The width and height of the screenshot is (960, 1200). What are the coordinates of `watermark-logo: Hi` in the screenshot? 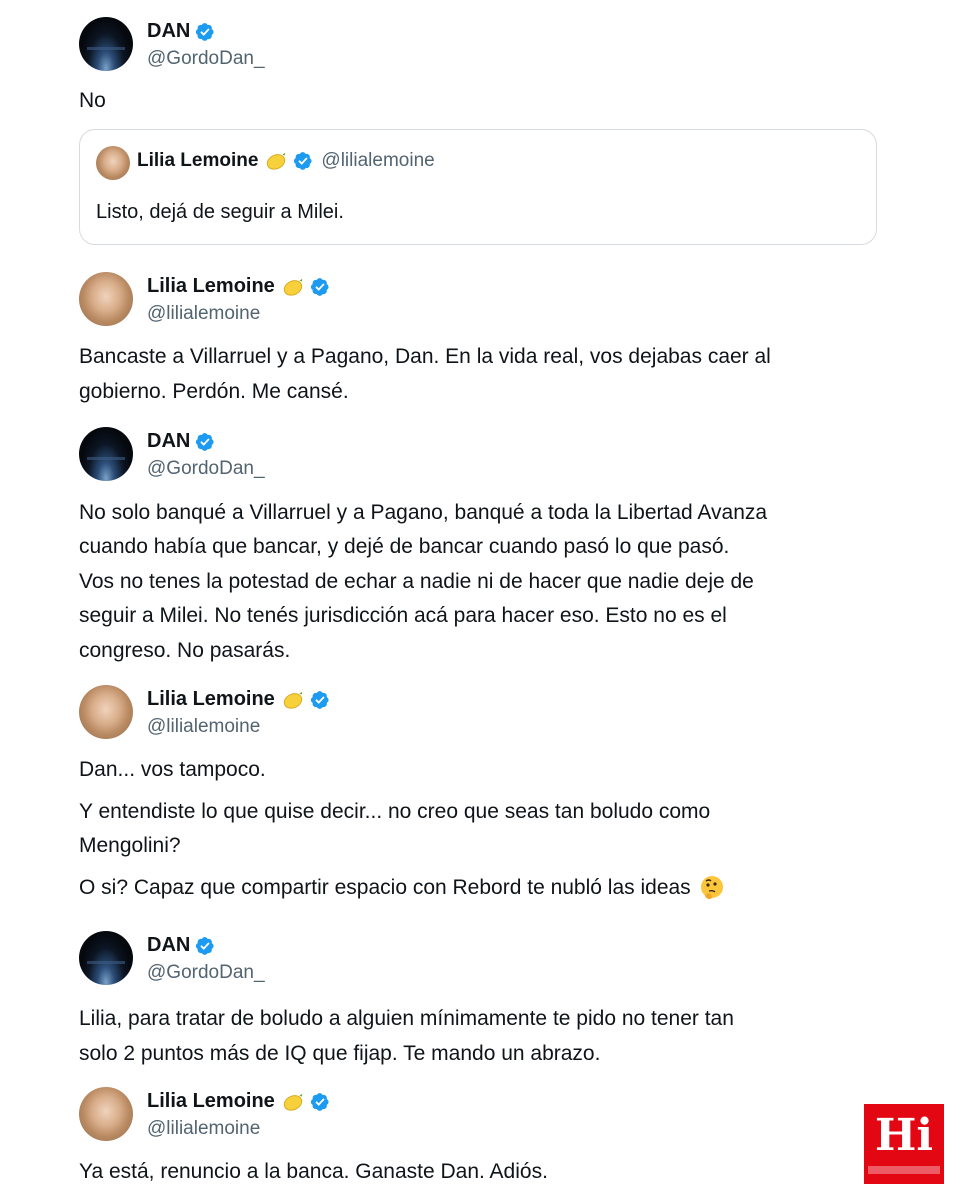 It's located at (904, 1144).